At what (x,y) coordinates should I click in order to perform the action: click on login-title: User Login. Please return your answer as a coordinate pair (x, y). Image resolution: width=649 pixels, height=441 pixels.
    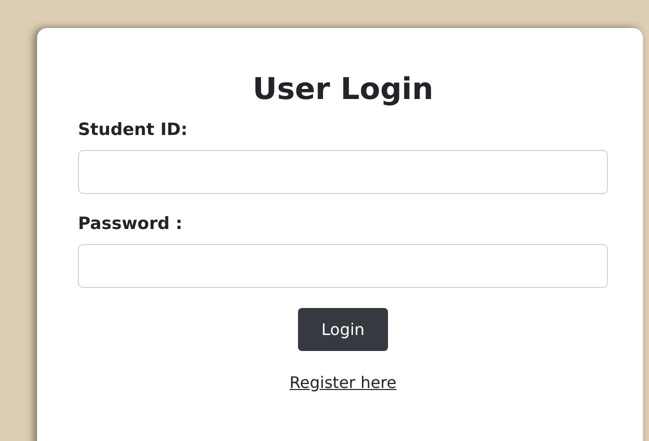
    Looking at the image, I should click on (343, 90).